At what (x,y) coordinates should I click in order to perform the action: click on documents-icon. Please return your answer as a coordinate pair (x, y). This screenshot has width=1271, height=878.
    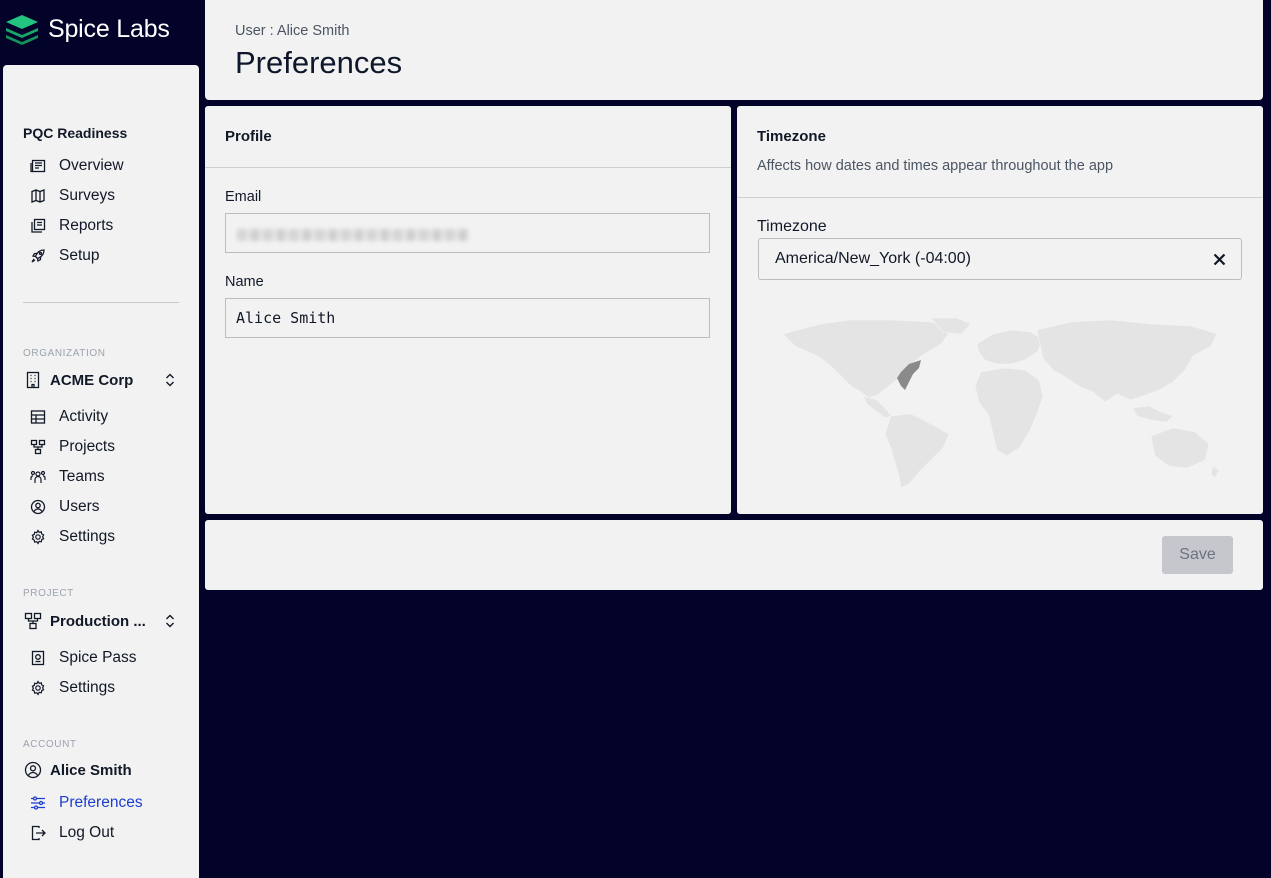
    Looking at the image, I should click on (38, 226).